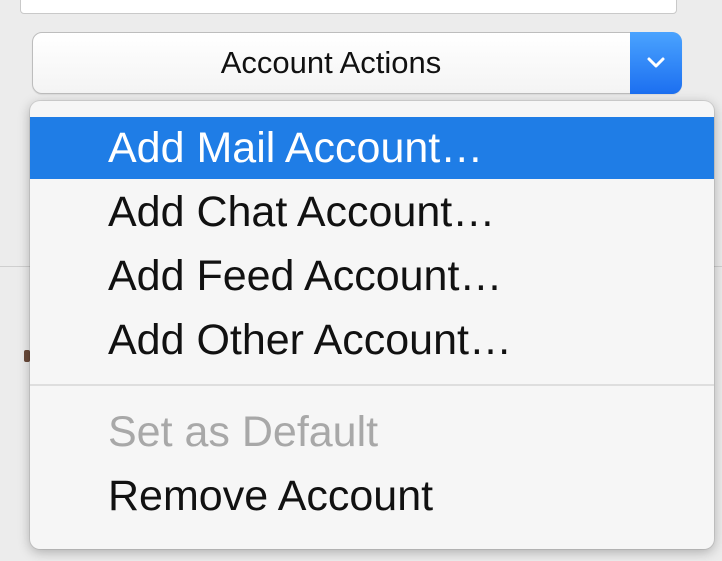 This screenshot has height=561, width=722. Describe the element at coordinates (331, 62) in the screenshot. I see `popup-button-label: Account Actions` at that location.